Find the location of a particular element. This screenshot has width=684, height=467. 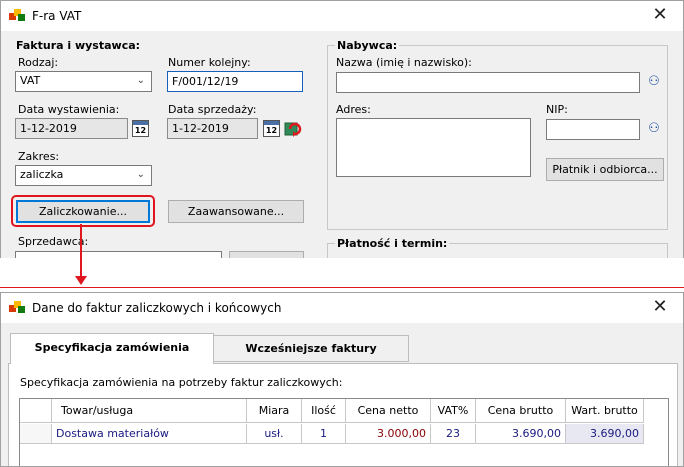

rodzaj-value: VAT is located at coordinates (30, 80).